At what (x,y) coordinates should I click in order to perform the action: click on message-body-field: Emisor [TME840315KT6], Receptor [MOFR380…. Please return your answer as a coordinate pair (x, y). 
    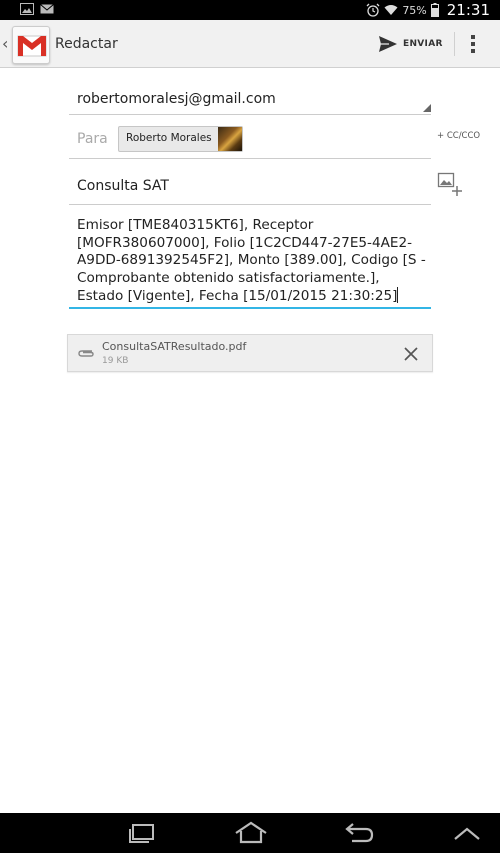
    Looking at the image, I should click on (250, 261).